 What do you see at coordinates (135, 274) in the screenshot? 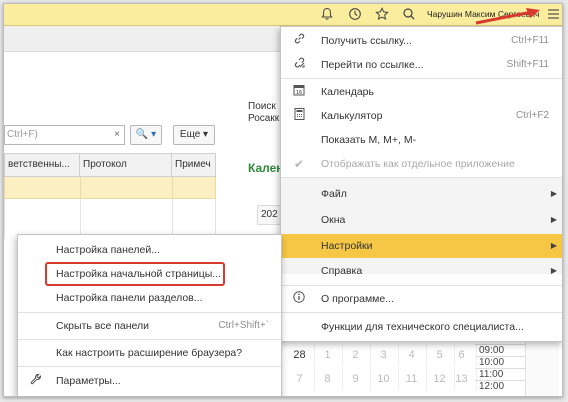
I see `highlight-frame-annotation` at bounding box center [135, 274].